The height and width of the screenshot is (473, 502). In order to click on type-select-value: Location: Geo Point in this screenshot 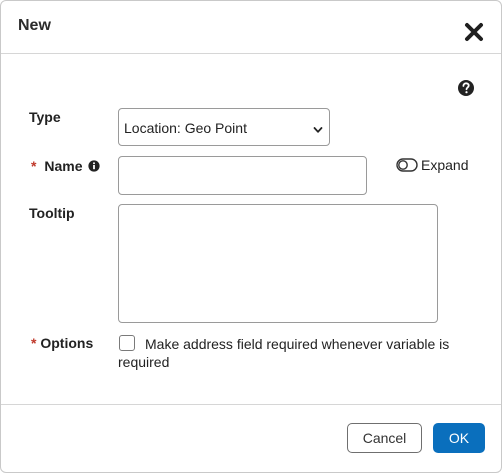, I will do `click(185, 128)`.